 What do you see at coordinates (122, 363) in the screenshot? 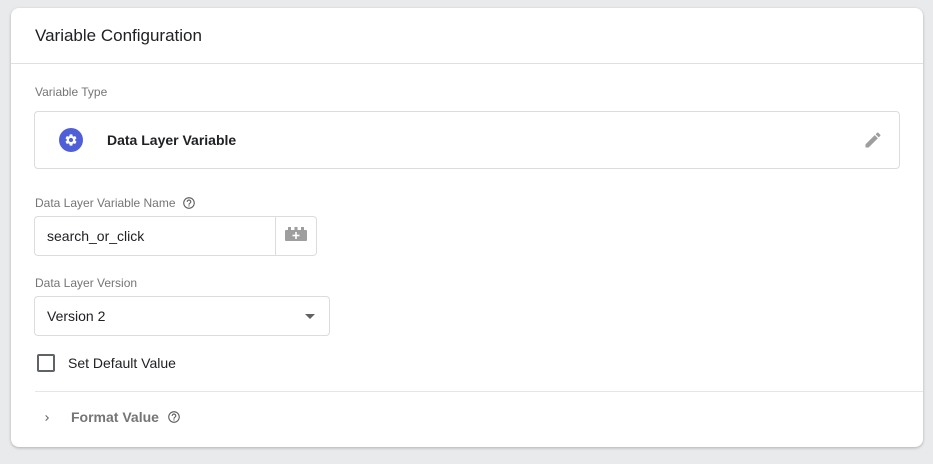
I see `default-value-label: Set Default Value` at bounding box center [122, 363].